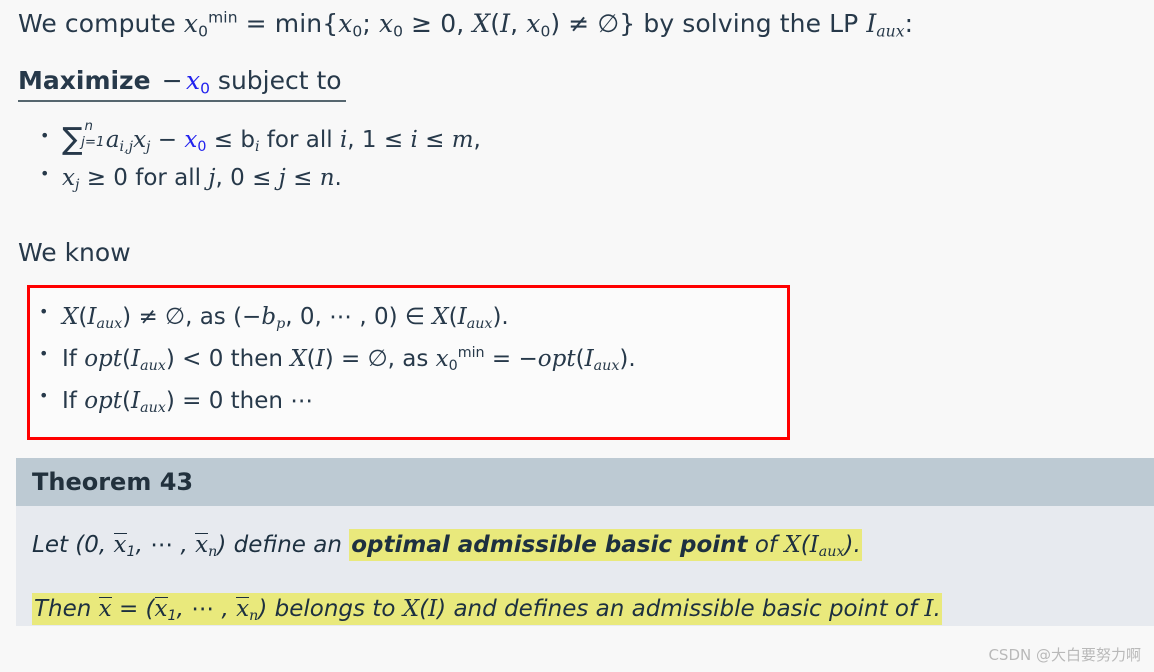  What do you see at coordinates (103, 359) in the screenshot?
I see `fact2-opt: opt` at bounding box center [103, 359].